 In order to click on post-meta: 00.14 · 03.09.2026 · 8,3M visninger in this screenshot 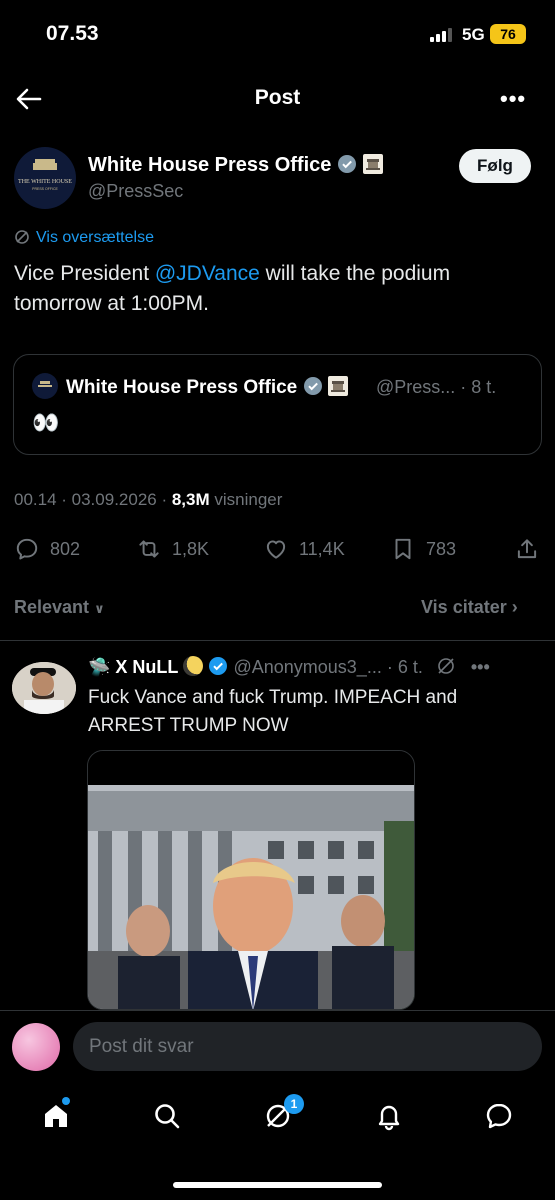, I will do `click(148, 500)`.